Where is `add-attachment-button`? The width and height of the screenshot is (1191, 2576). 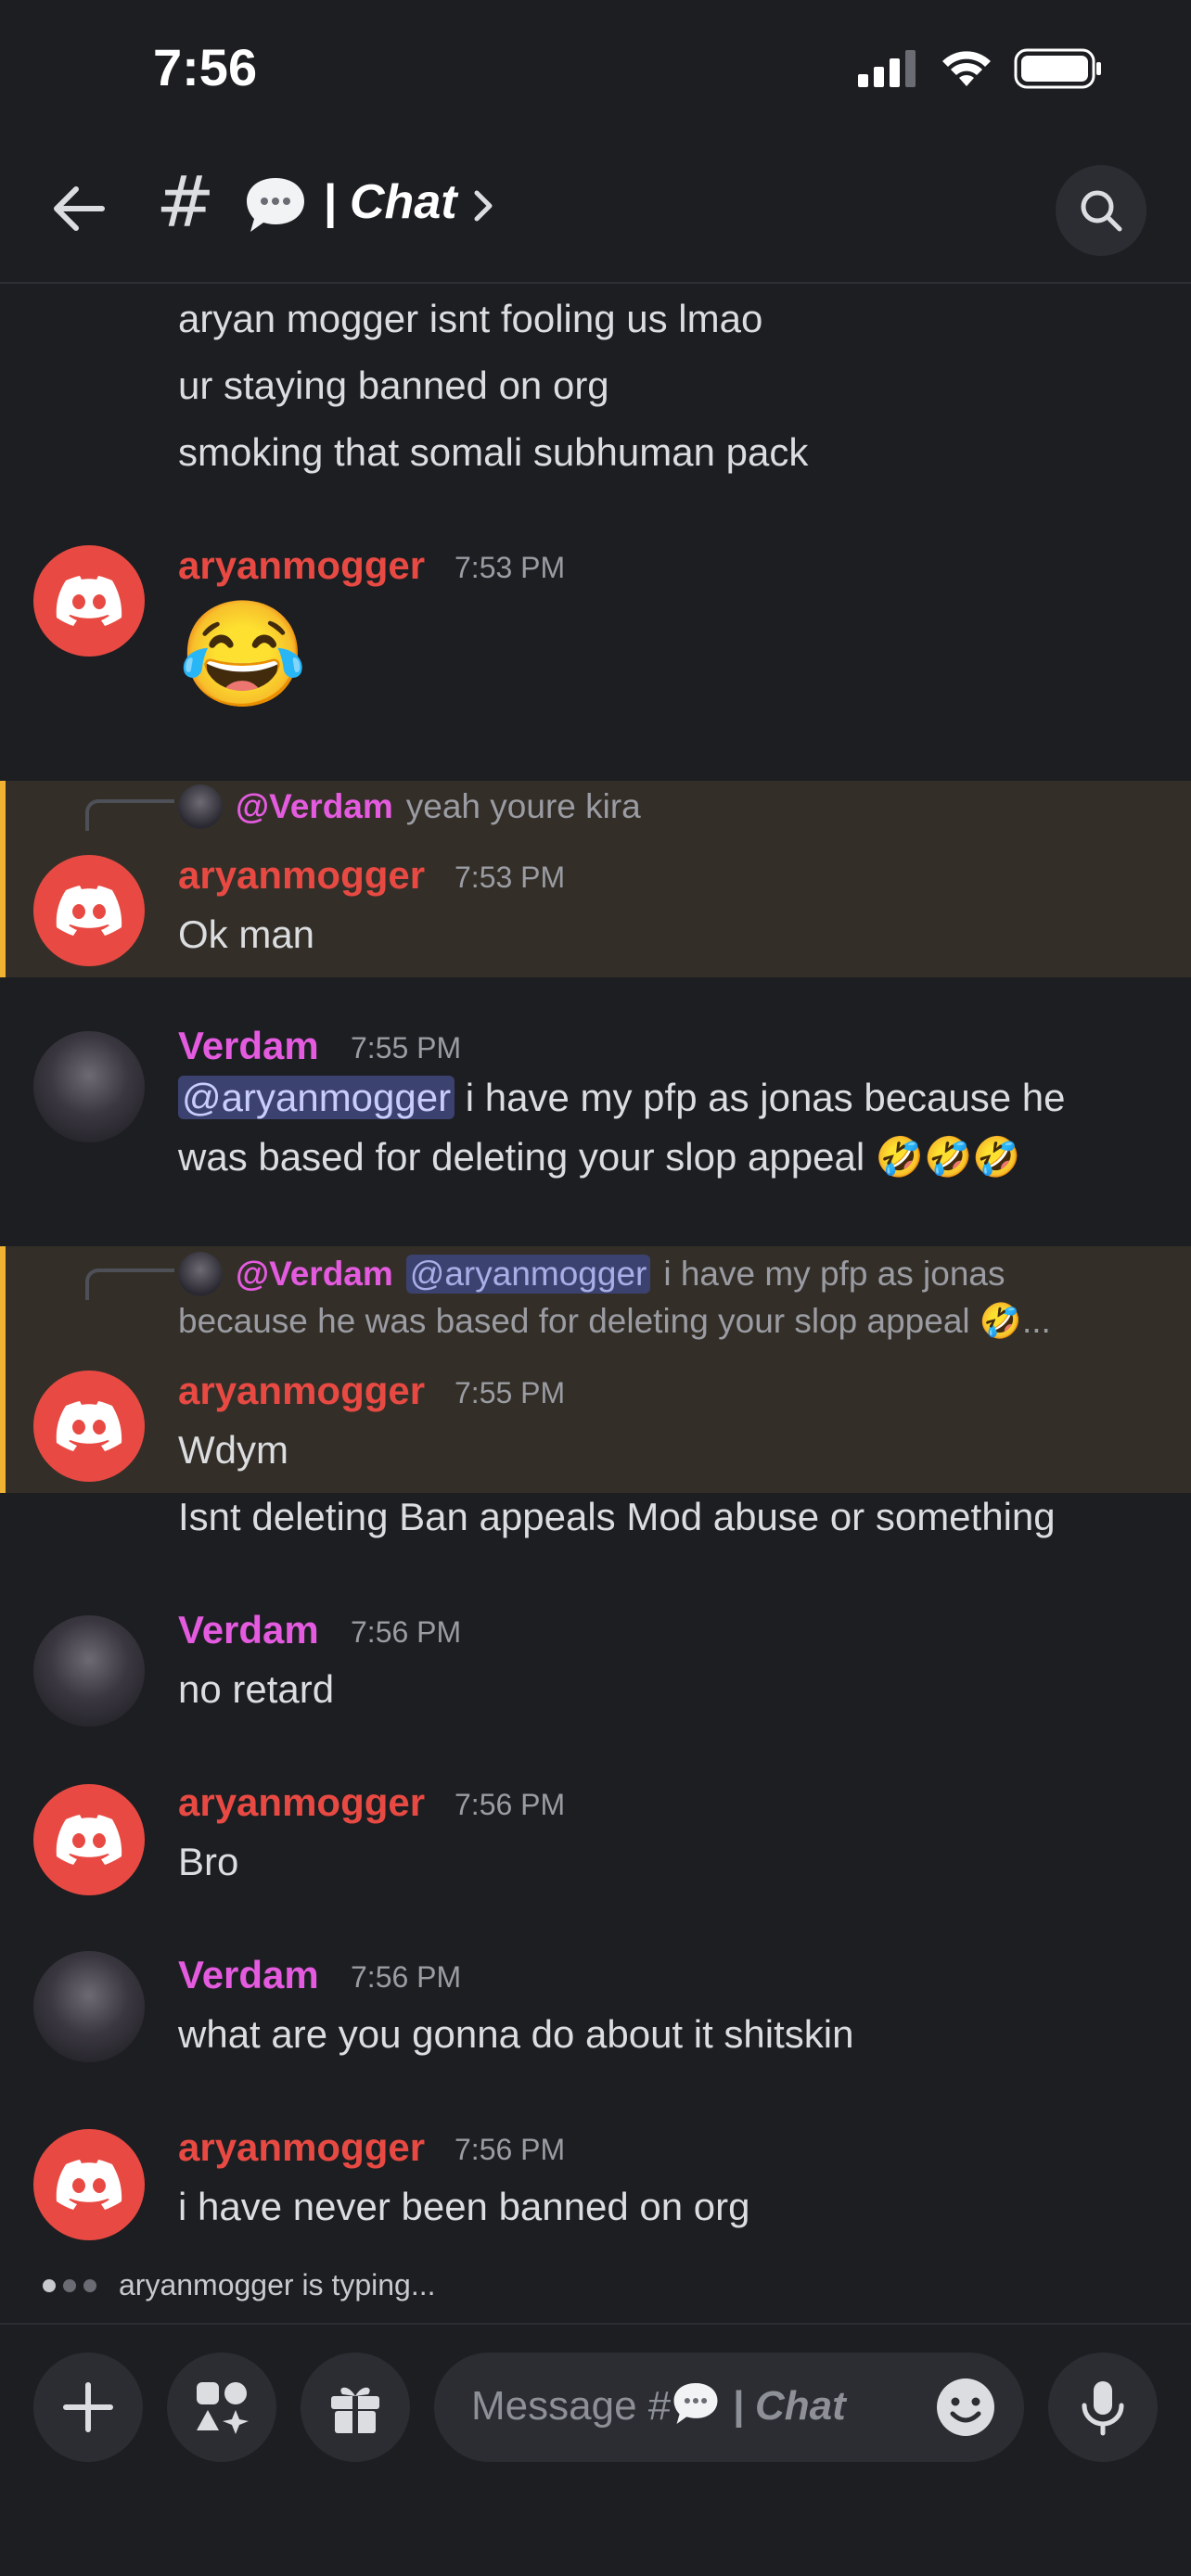
add-attachment-button is located at coordinates (88, 2407).